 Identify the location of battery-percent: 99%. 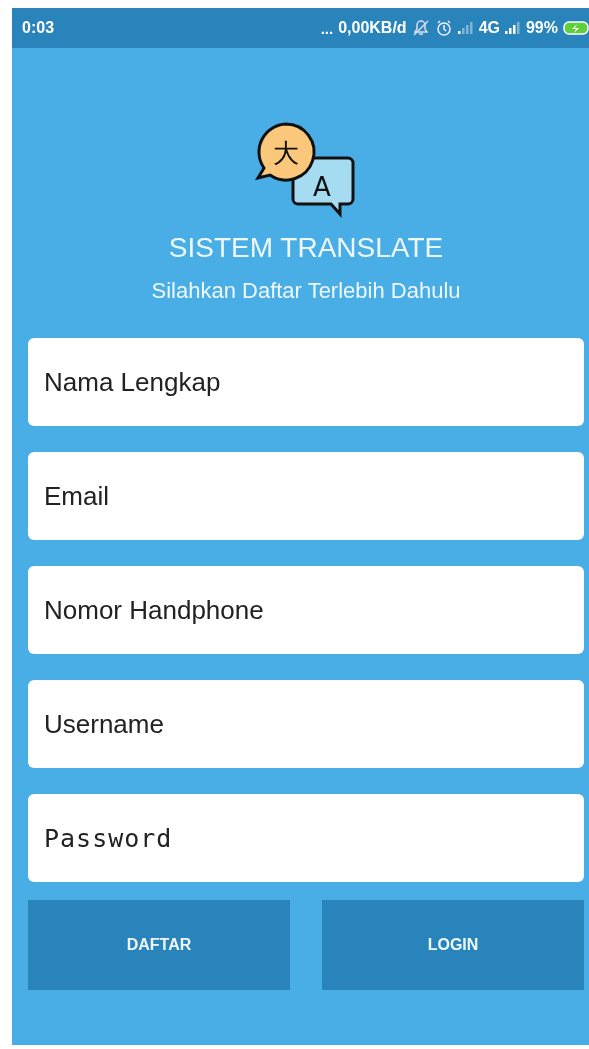
(541, 28).